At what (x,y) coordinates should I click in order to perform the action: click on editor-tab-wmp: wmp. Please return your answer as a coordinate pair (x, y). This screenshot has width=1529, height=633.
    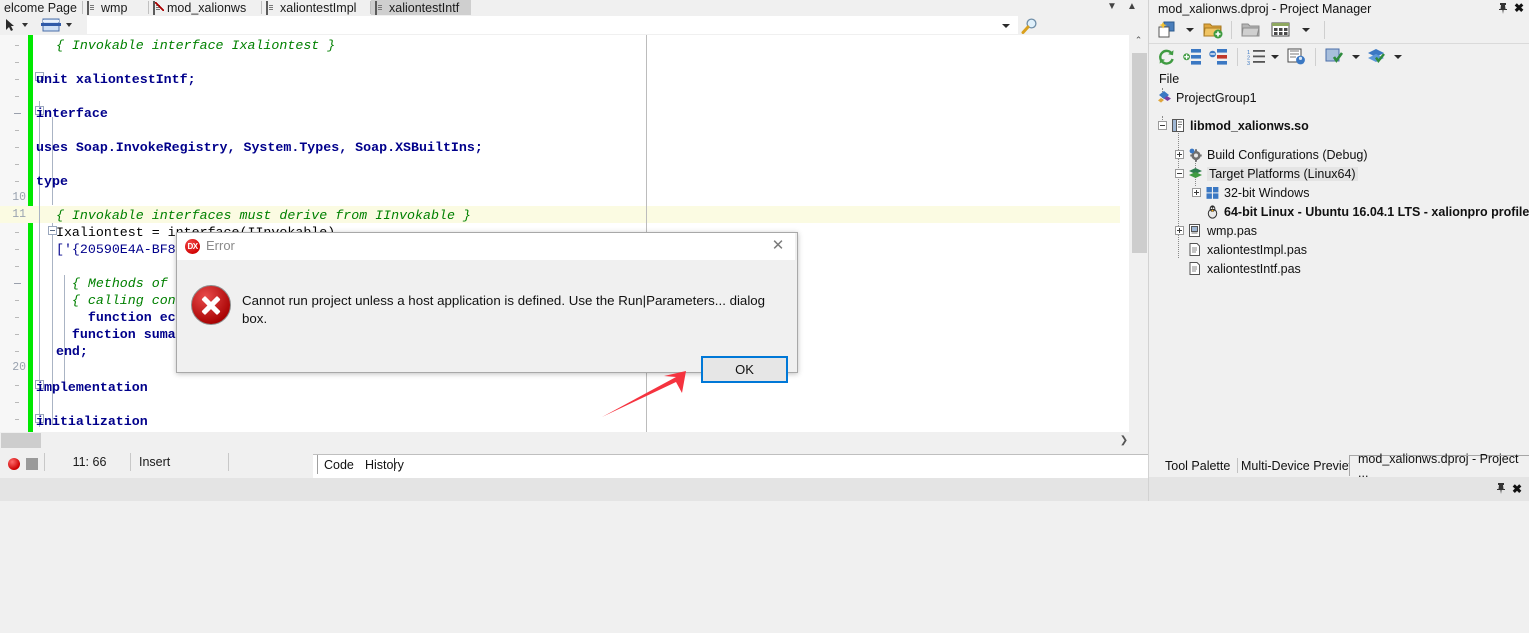
    Looking at the image, I should click on (116, 8).